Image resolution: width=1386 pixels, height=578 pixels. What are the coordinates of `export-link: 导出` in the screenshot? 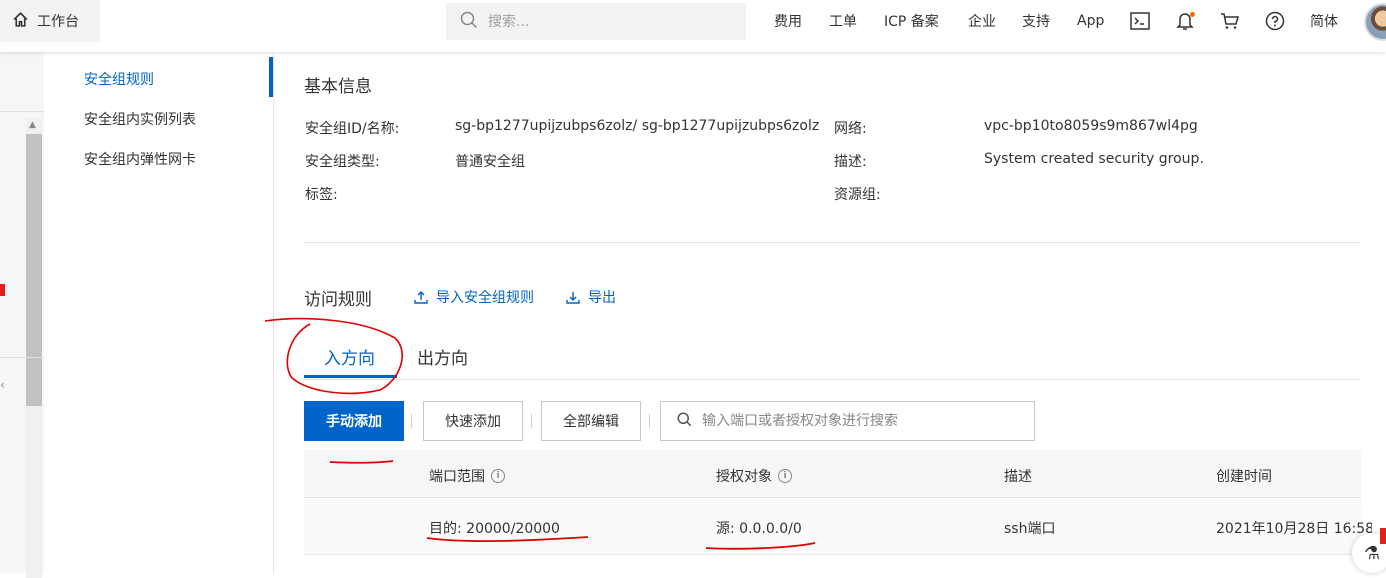 It's located at (591, 297).